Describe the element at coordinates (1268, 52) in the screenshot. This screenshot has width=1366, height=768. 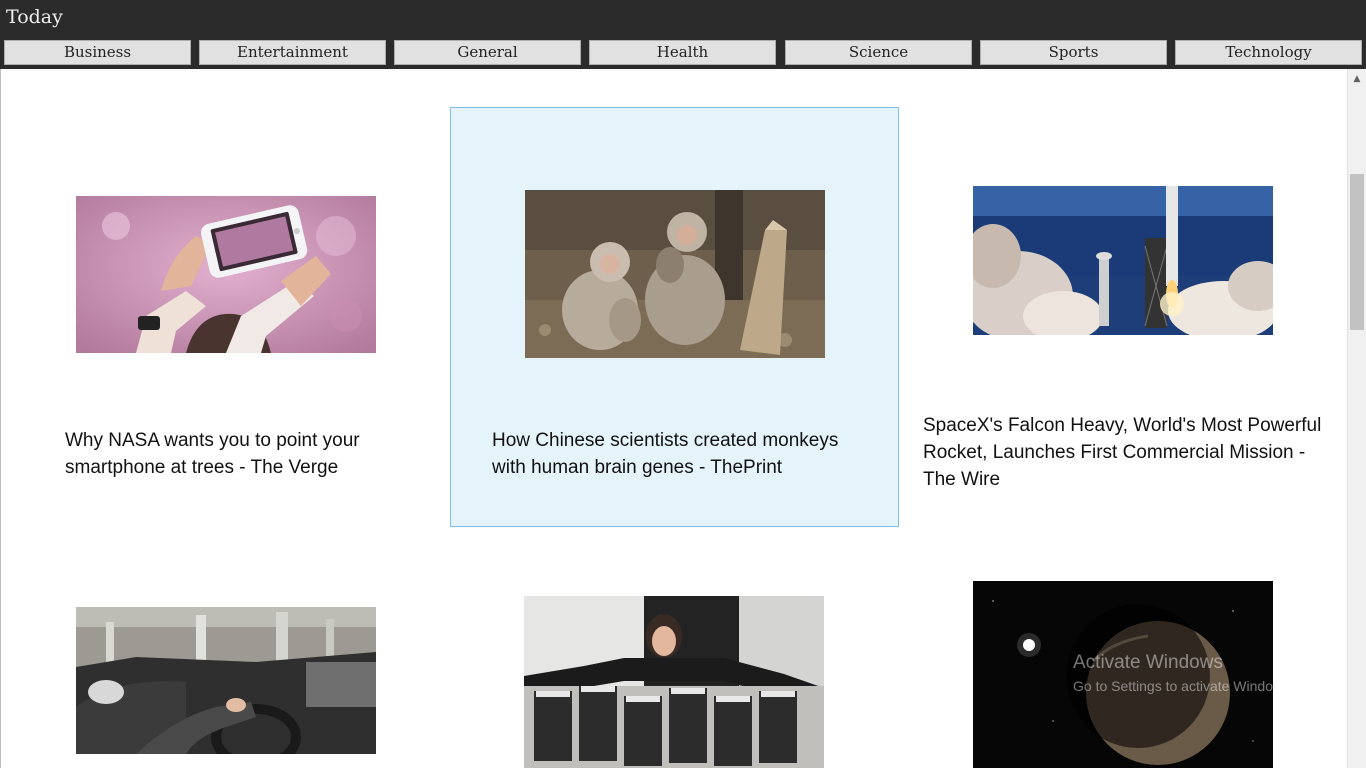
I see `category-button-technology: Technology` at that location.